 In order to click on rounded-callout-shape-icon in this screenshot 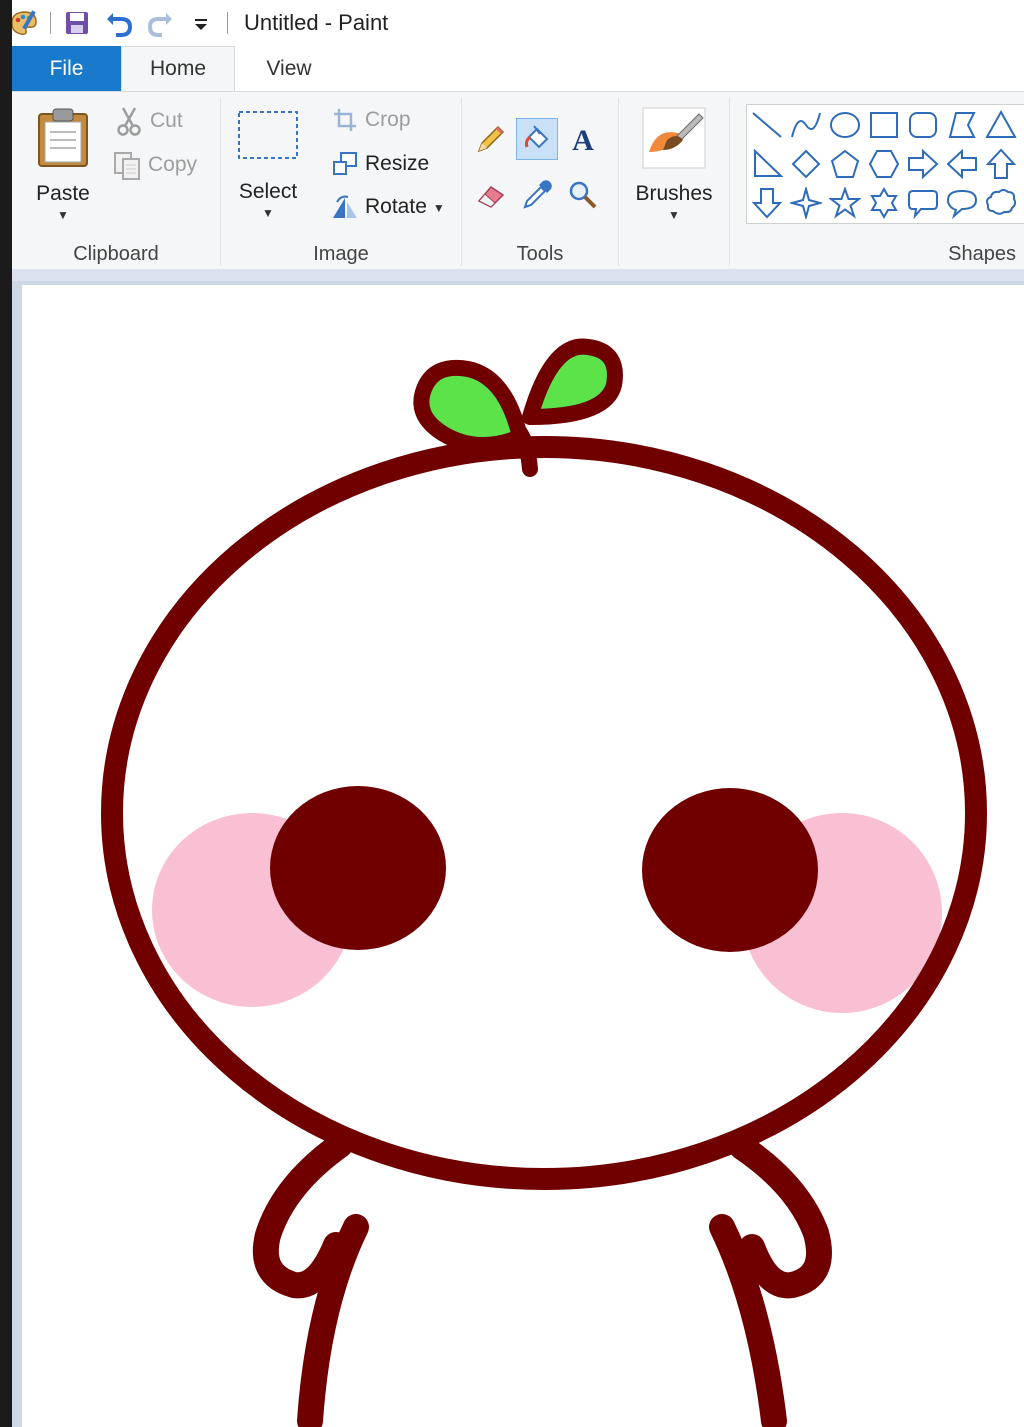, I will do `click(923, 203)`.